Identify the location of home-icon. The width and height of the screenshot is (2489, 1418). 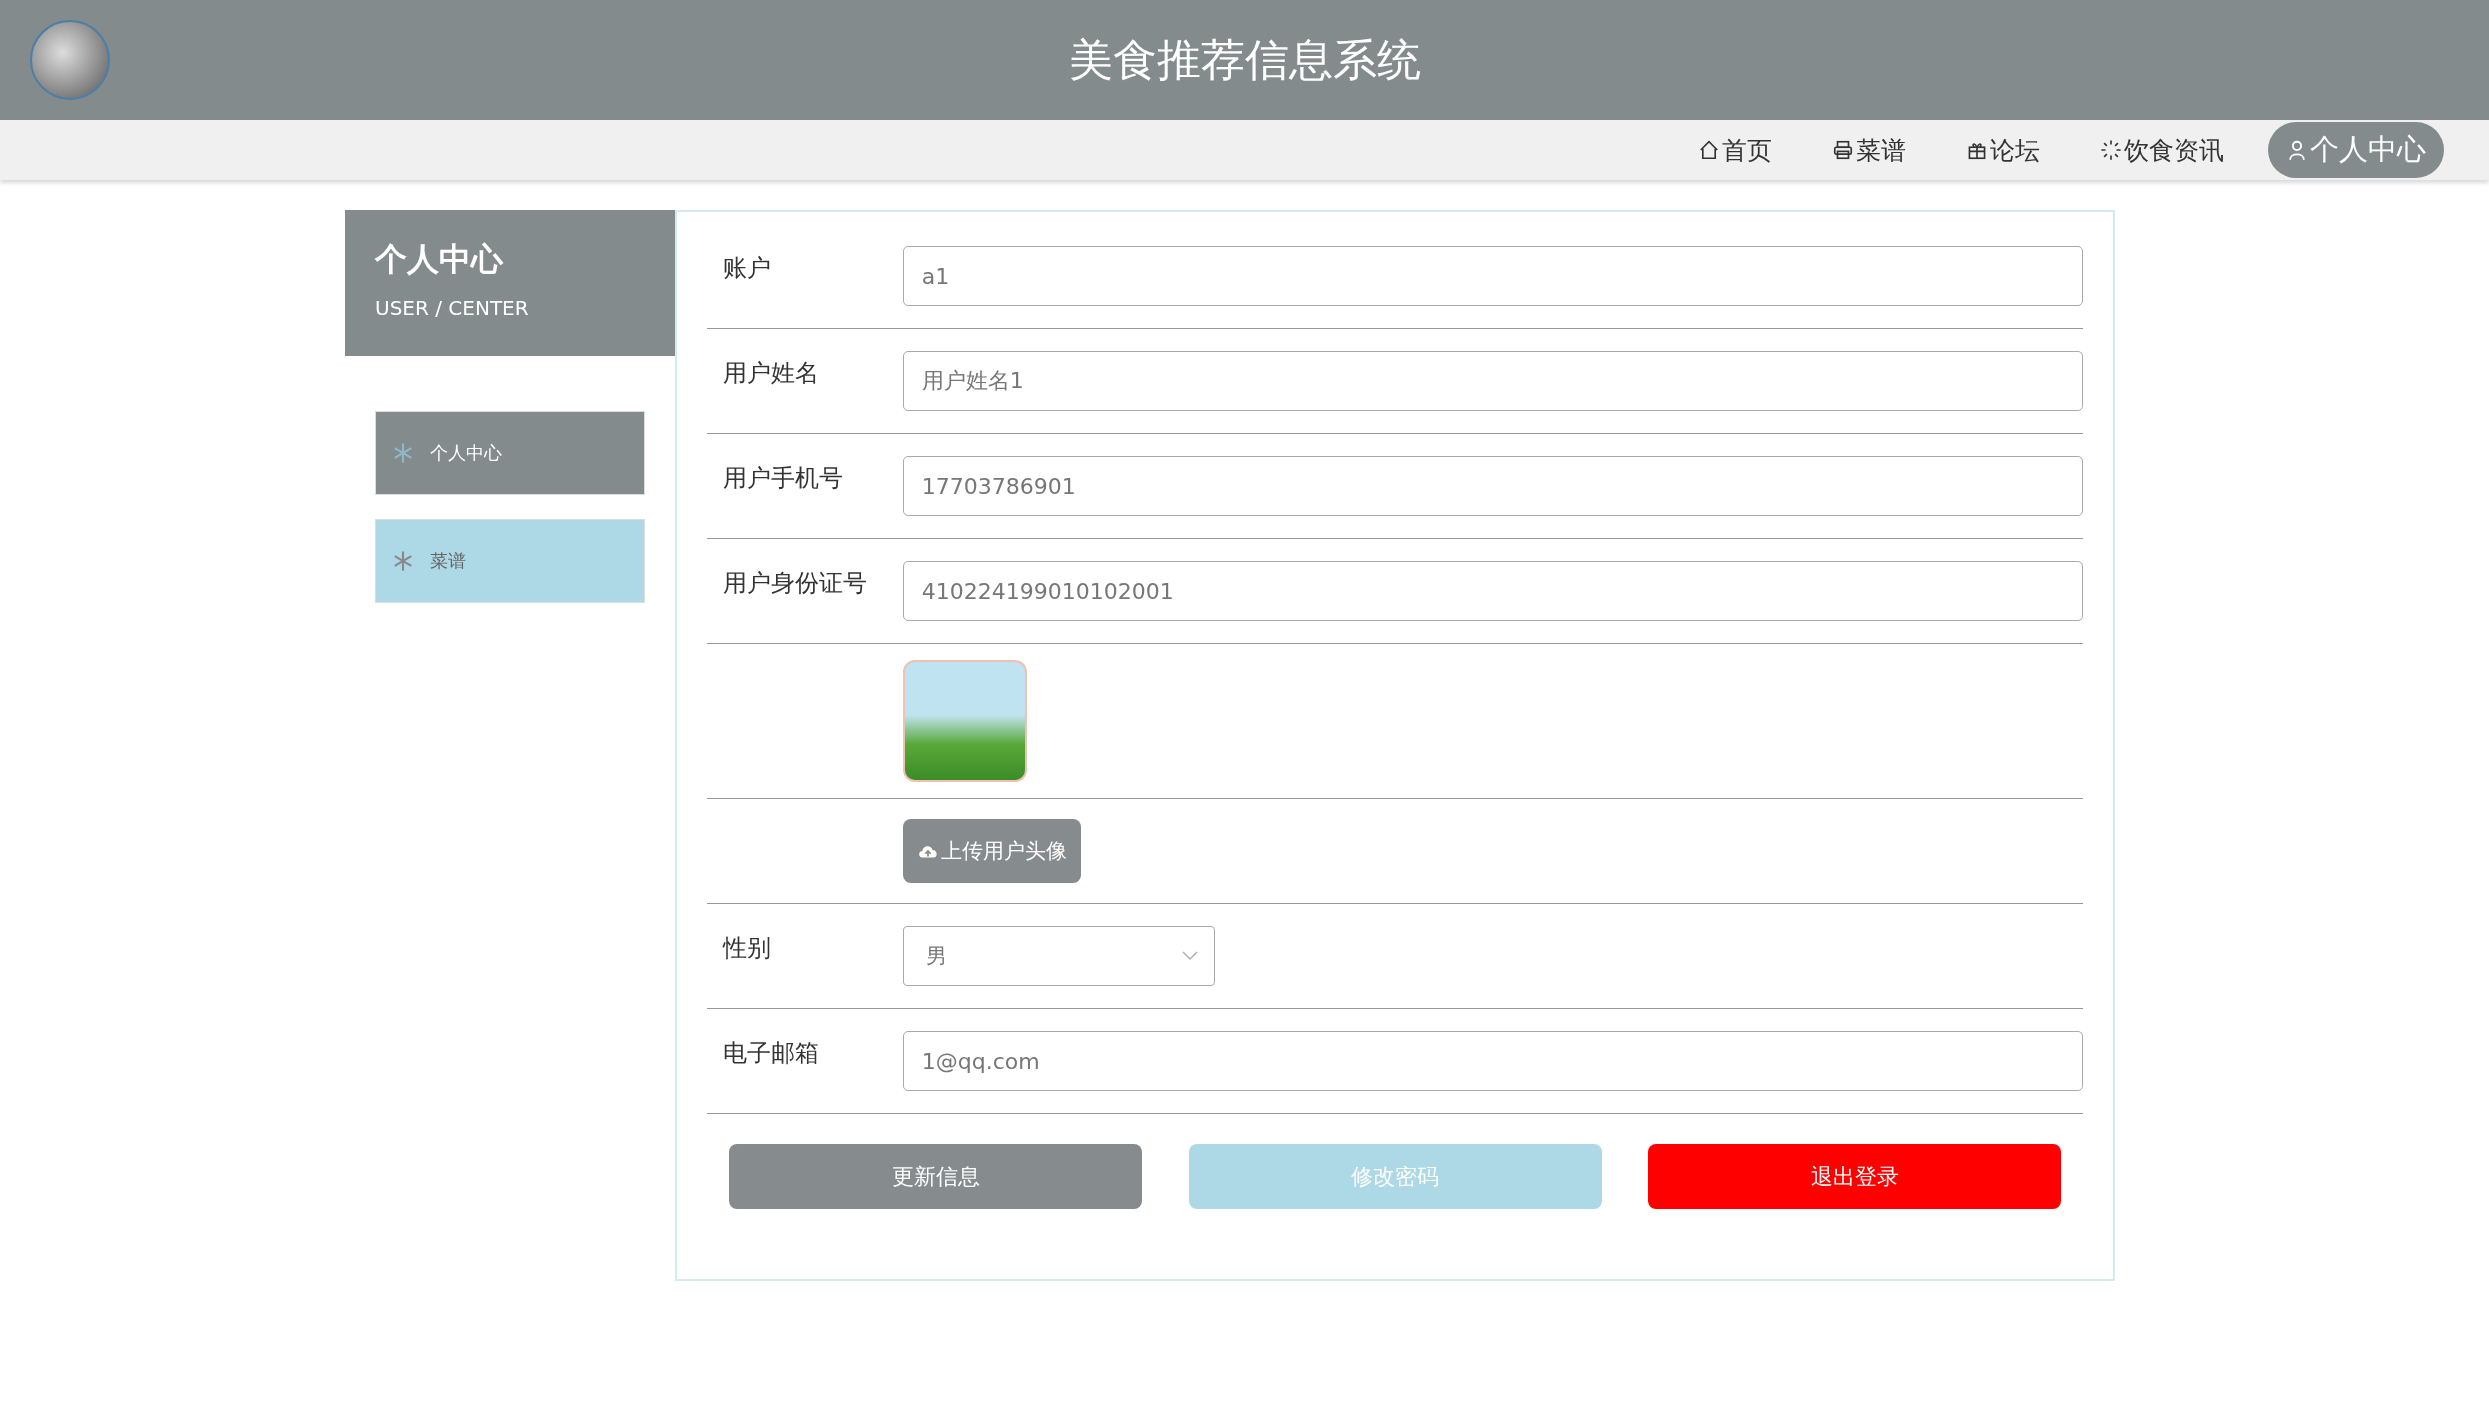
(1709, 150).